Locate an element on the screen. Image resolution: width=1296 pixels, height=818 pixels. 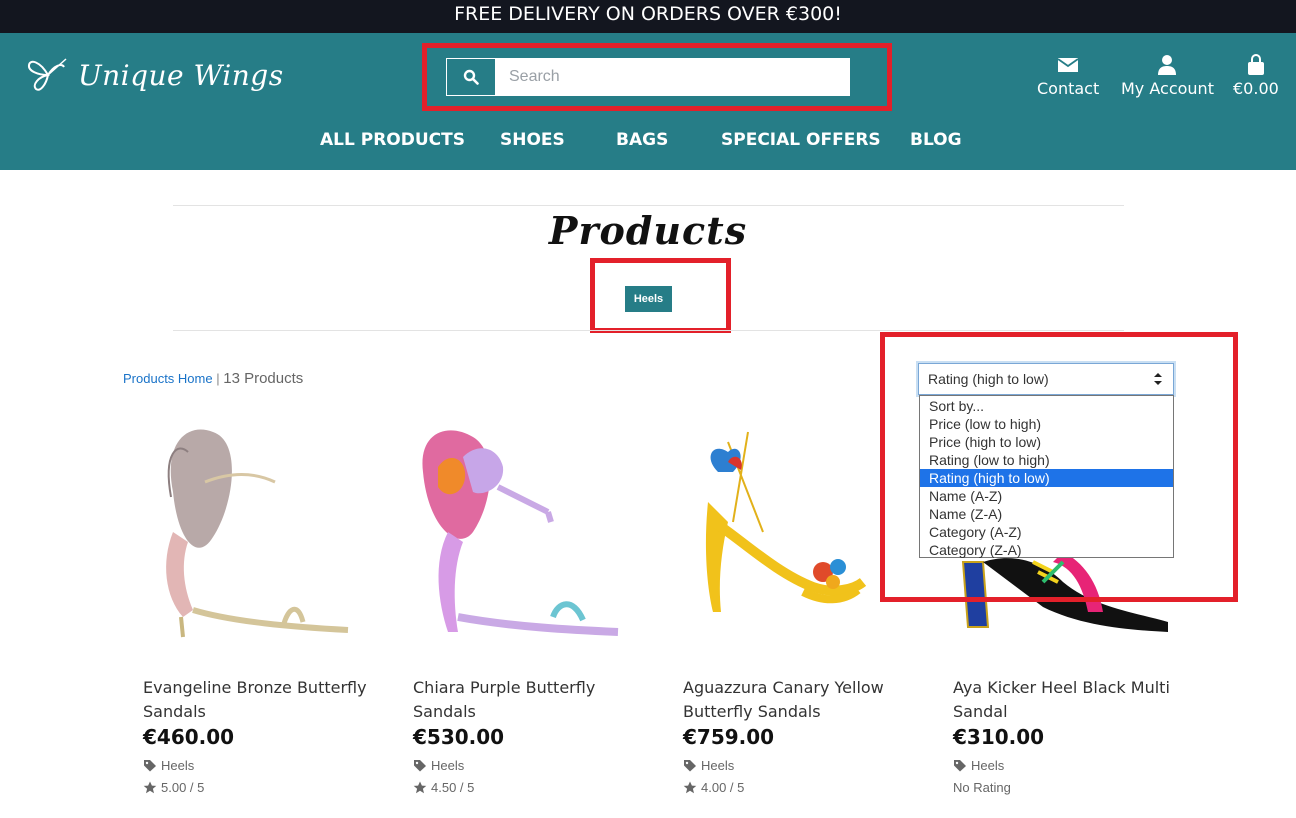
sort-option: Name (Z-A) is located at coordinates (1046, 514).